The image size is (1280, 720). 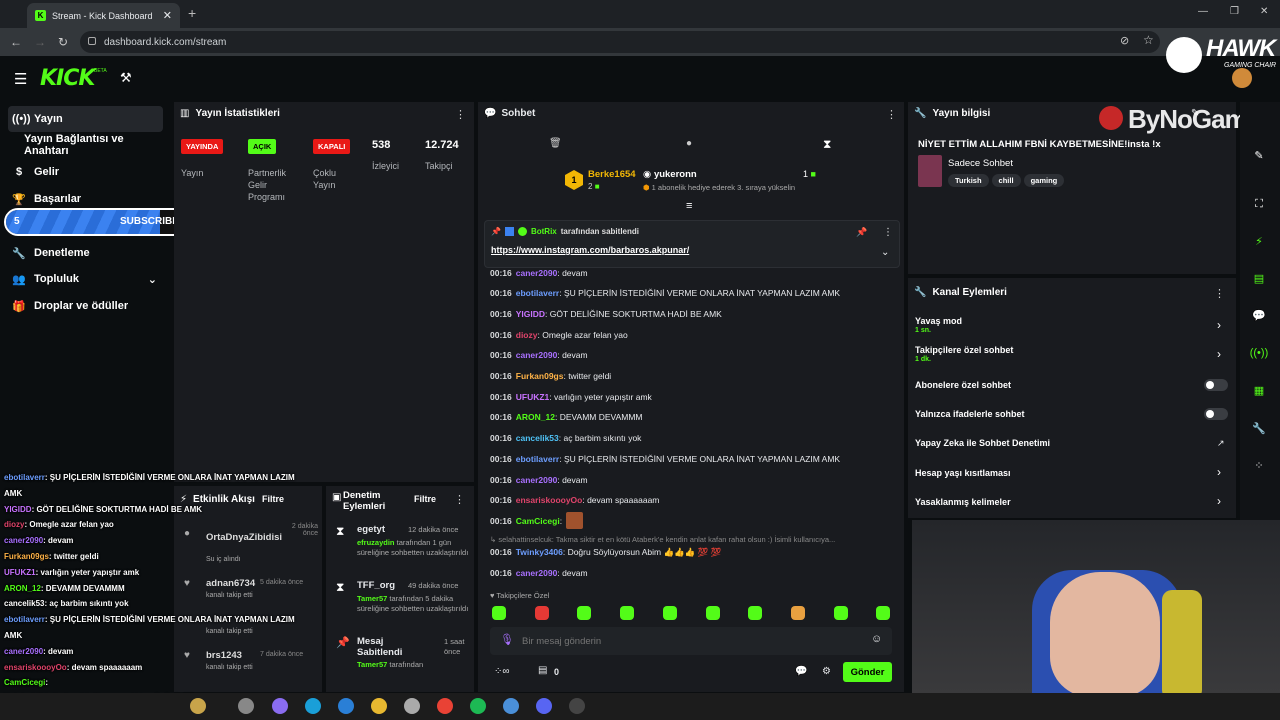 What do you see at coordinates (16, 42) in the screenshot?
I see `back-icon: ←` at bounding box center [16, 42].